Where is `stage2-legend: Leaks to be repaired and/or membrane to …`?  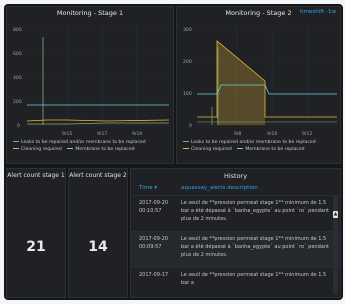
stage2-legend: Leaks to be repaired and/or membrane to … is located at coordinates (251, 146).